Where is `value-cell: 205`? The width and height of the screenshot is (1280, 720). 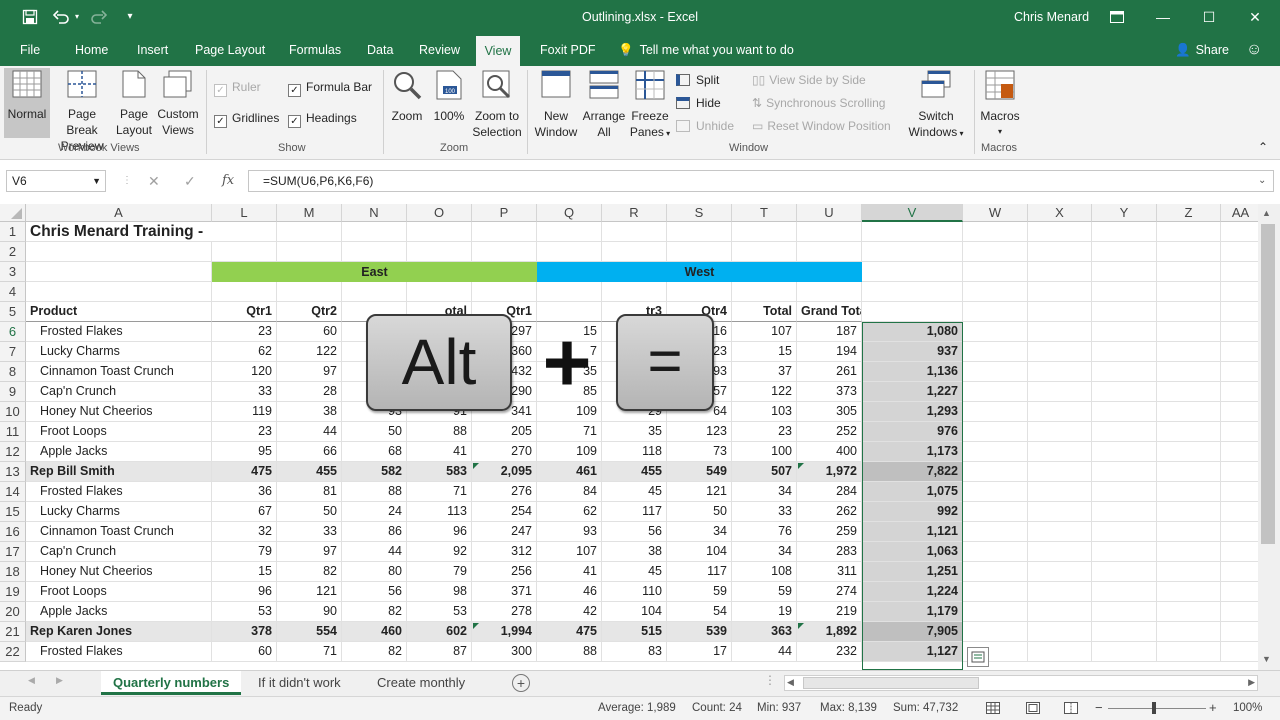
value-cell: 205 is located at coordinates (504, 432).